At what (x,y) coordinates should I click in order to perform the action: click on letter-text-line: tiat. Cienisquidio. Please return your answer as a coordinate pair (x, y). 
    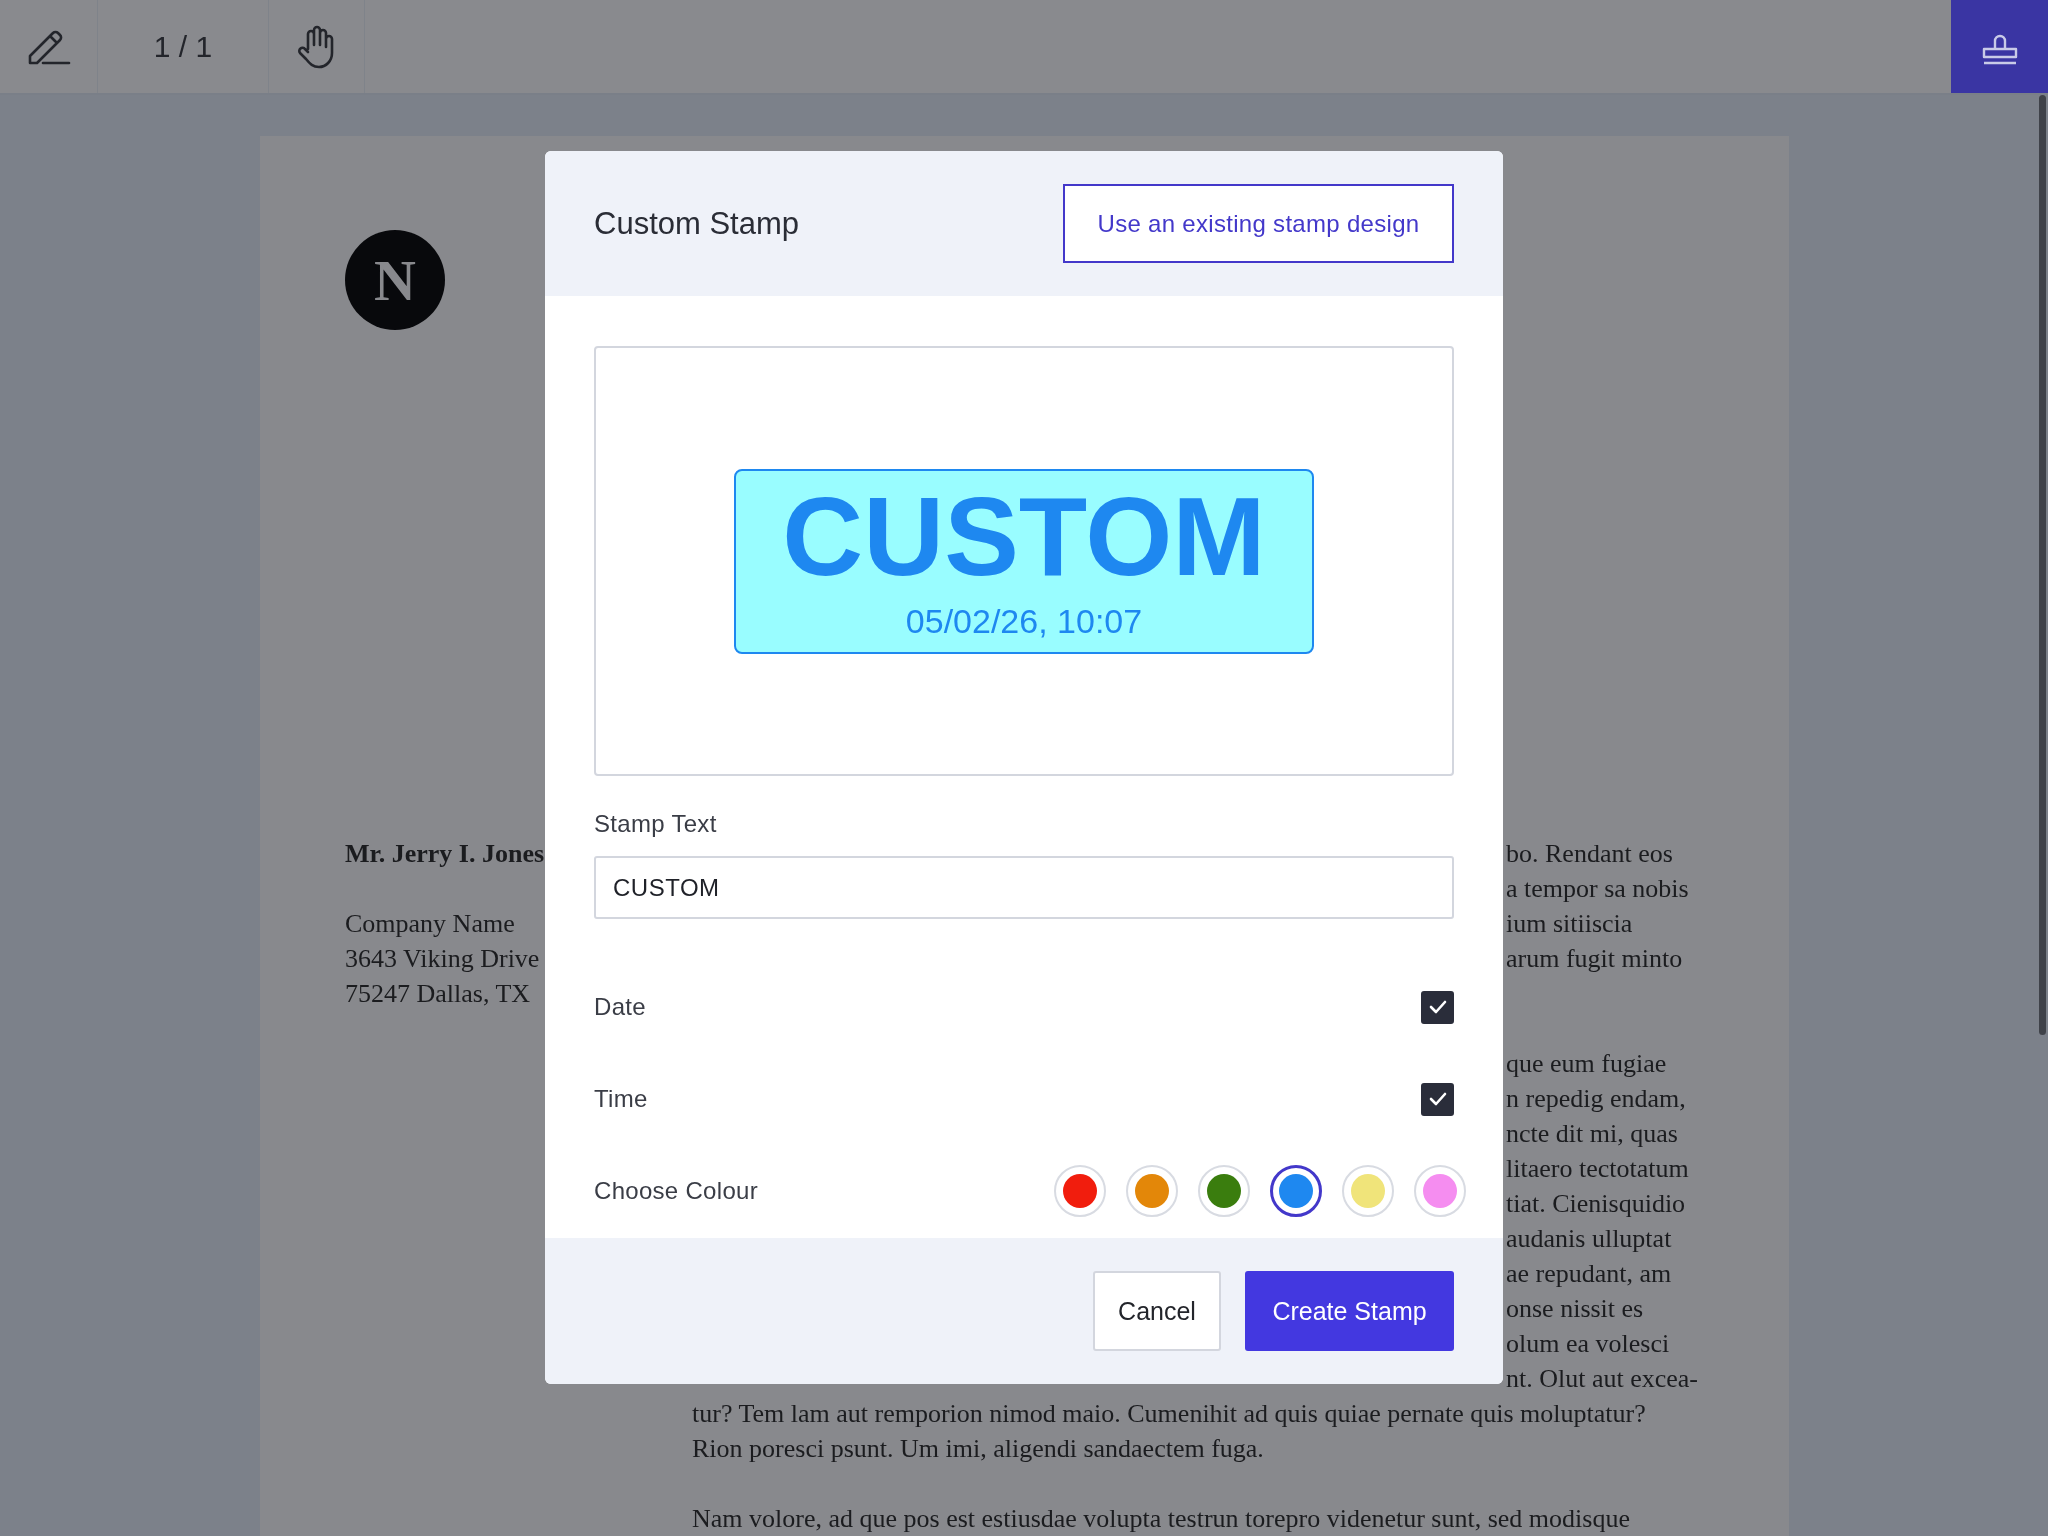
    Looking at the image, I should click on (1596, 1203).